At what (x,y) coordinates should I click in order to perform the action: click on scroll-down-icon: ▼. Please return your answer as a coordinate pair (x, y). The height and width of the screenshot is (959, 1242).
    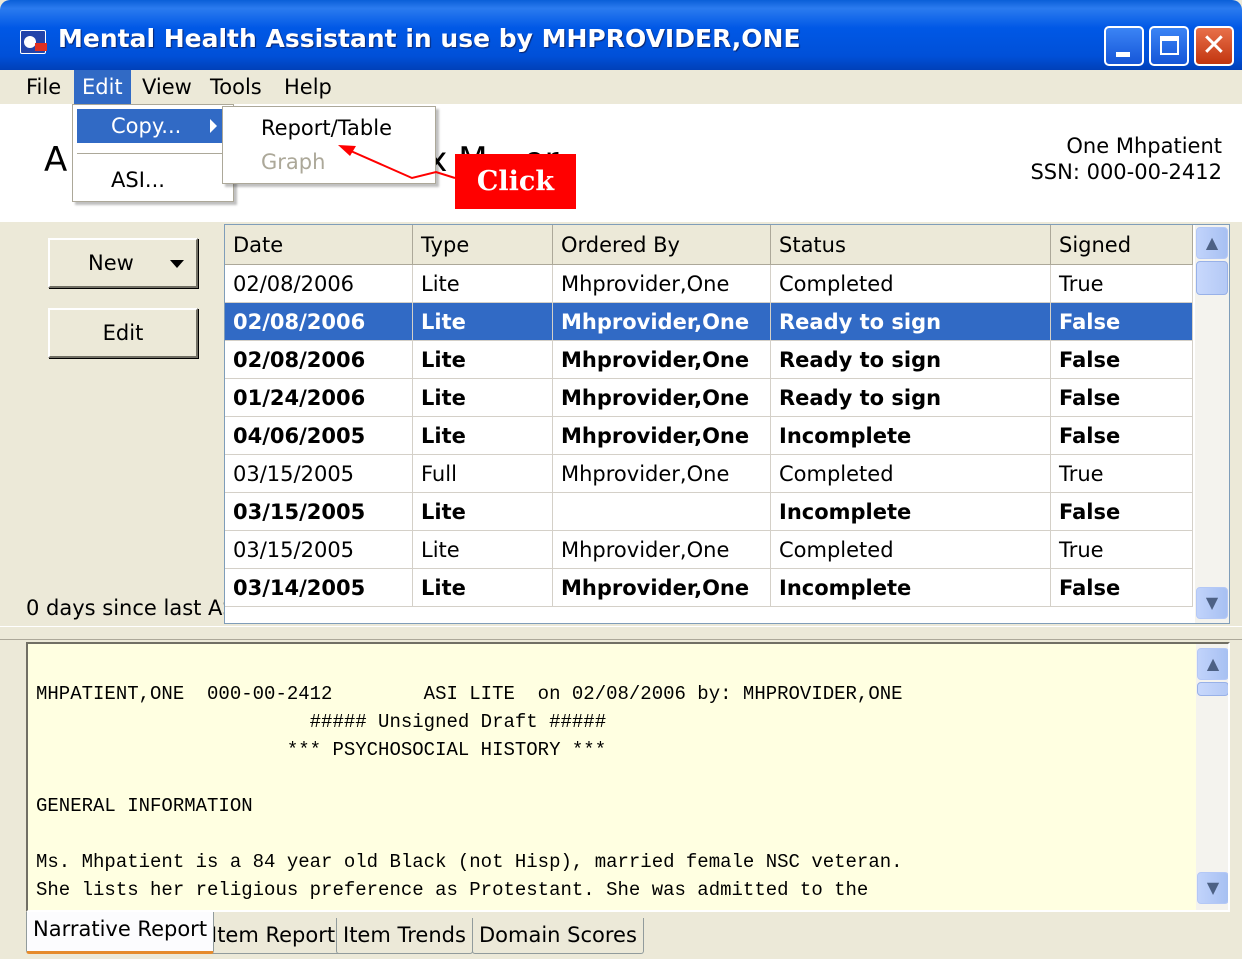
    Looking at the image, I should click on (1212, 603).